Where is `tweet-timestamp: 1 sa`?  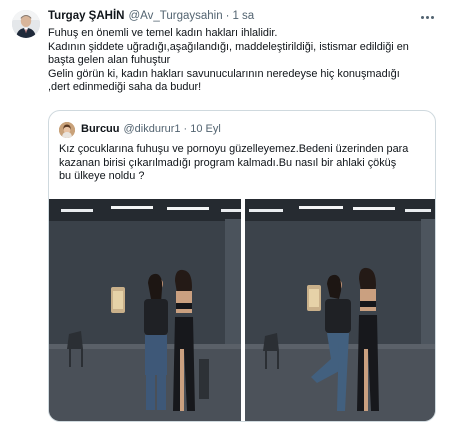 tweet-timestamp: 1 sa is located at coordinates (243, 16).